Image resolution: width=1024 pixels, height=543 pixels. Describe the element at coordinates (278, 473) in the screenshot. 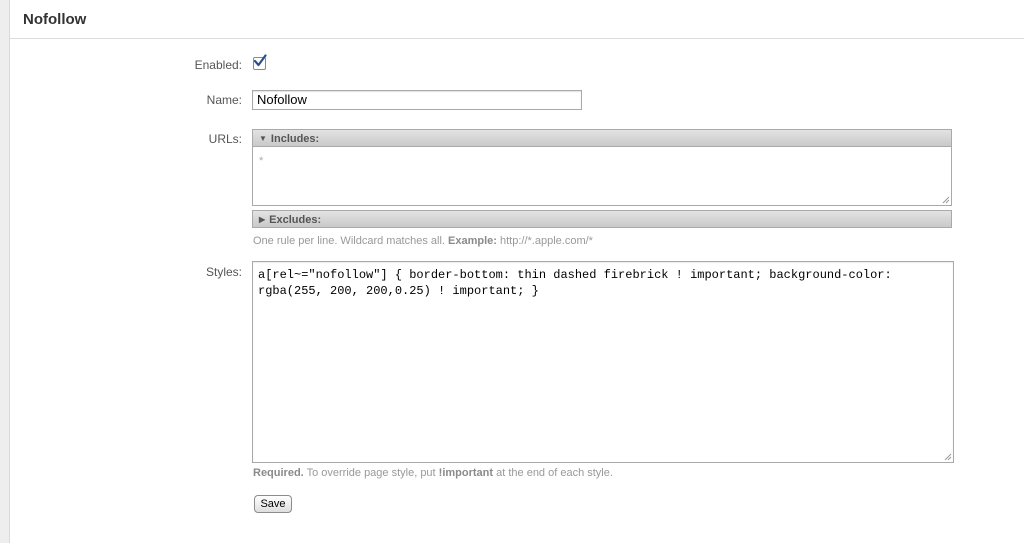

I see `styles-hint-required: Required.` at that location.